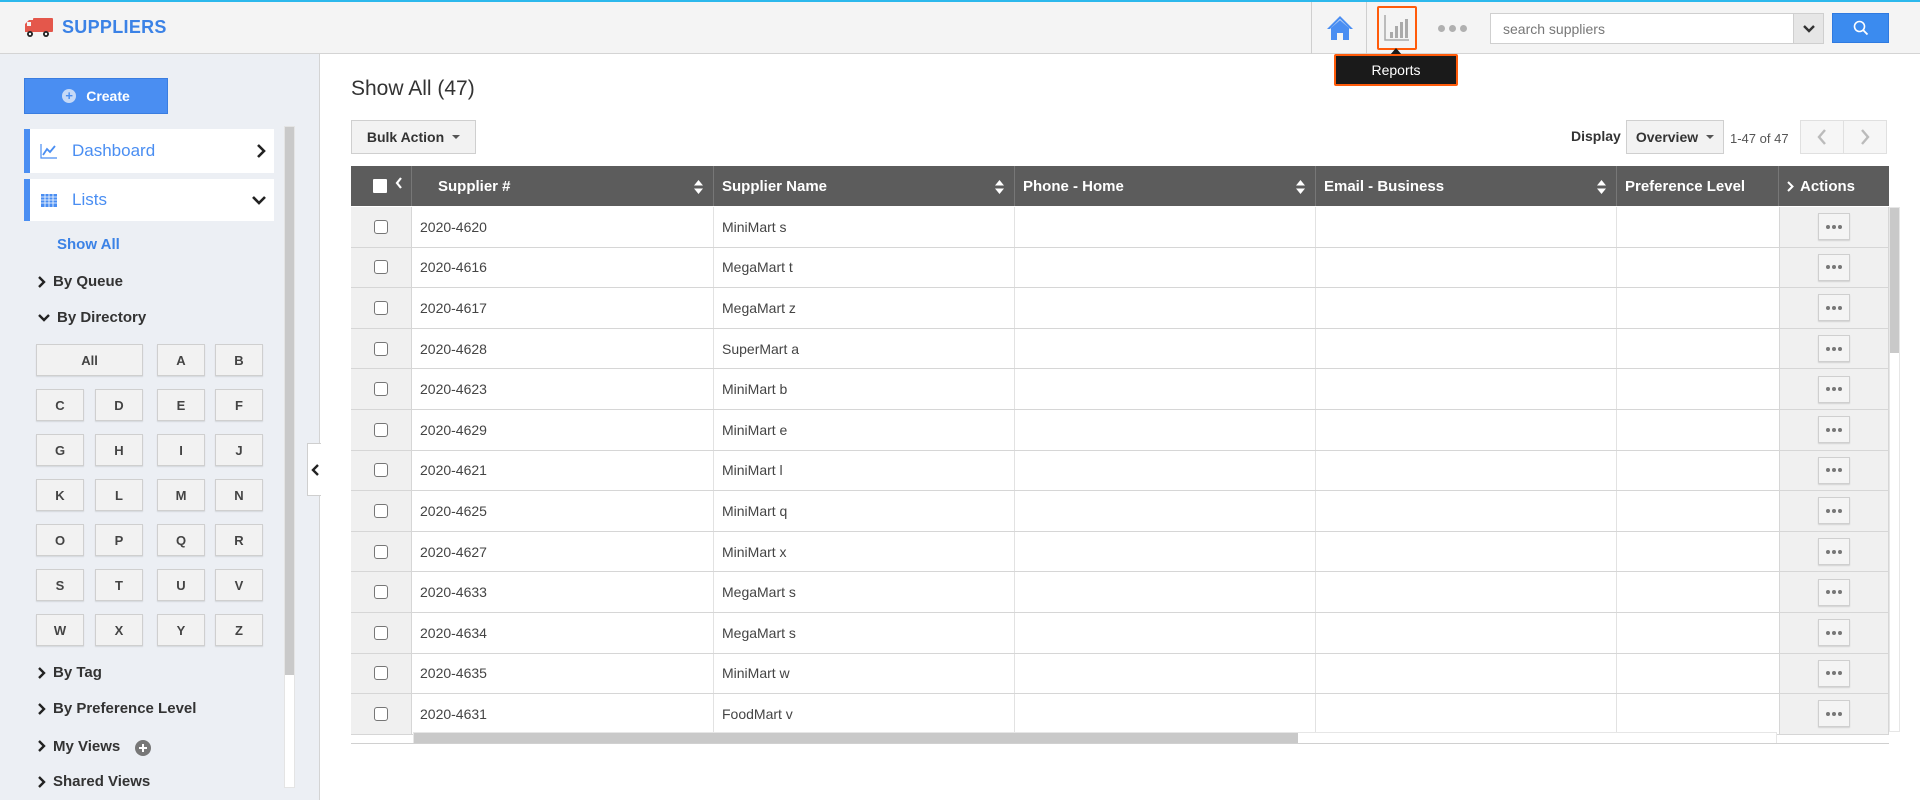 The height and width of the screenshot is (800, 1920). What do you see at coordinates (181, 360) in the screenshot?
I see `directory-letter-a: A` at bounding box center [181, 360].